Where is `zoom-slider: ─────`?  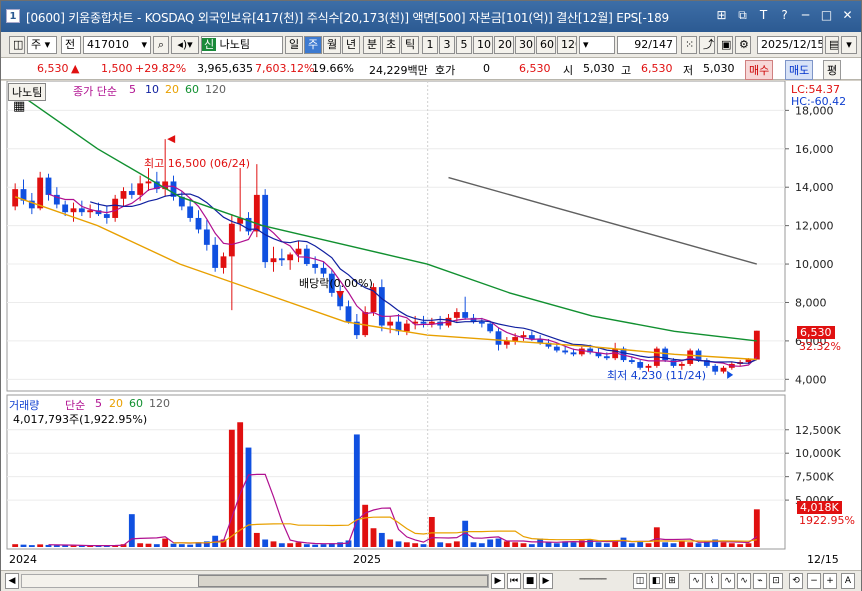 zoom-slider: ───── is located at coordinates (593, 581).